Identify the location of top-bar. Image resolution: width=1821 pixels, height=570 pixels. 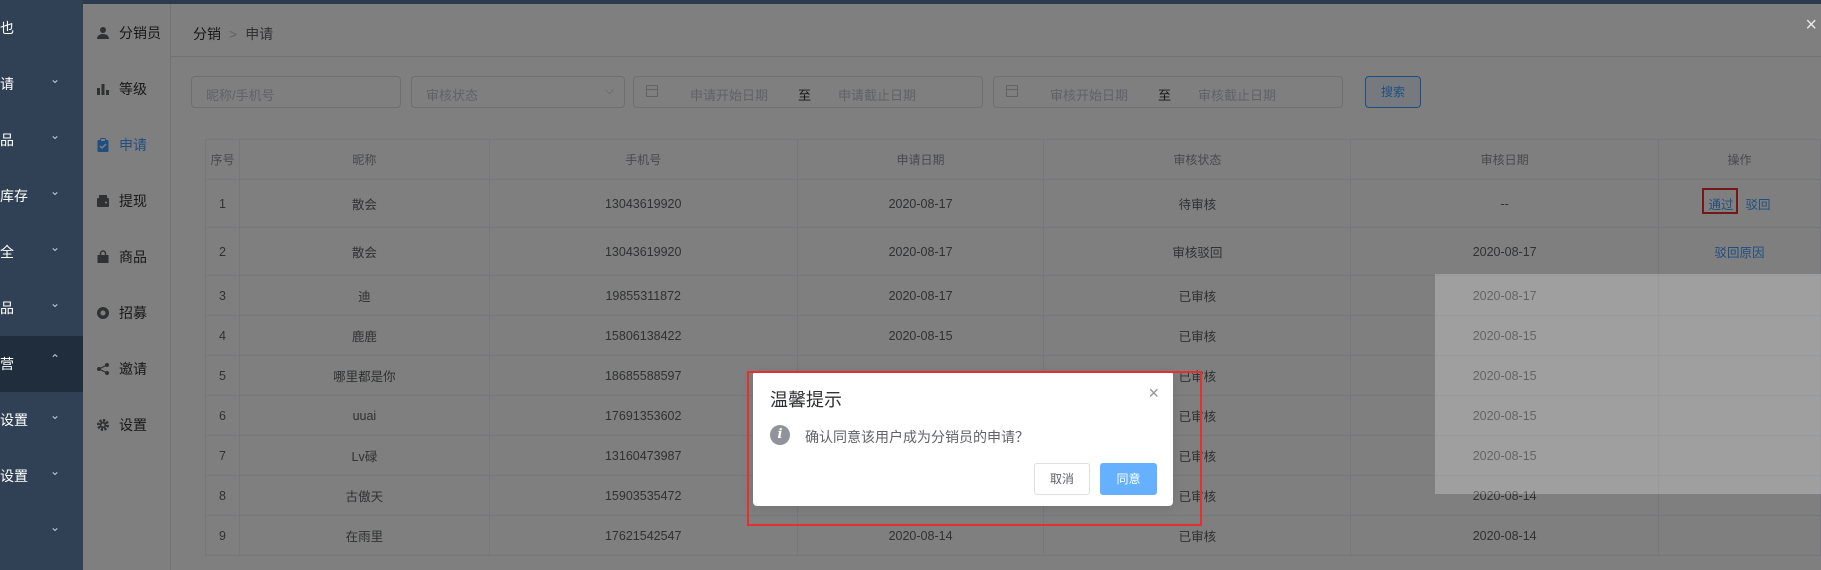
(952, 2).